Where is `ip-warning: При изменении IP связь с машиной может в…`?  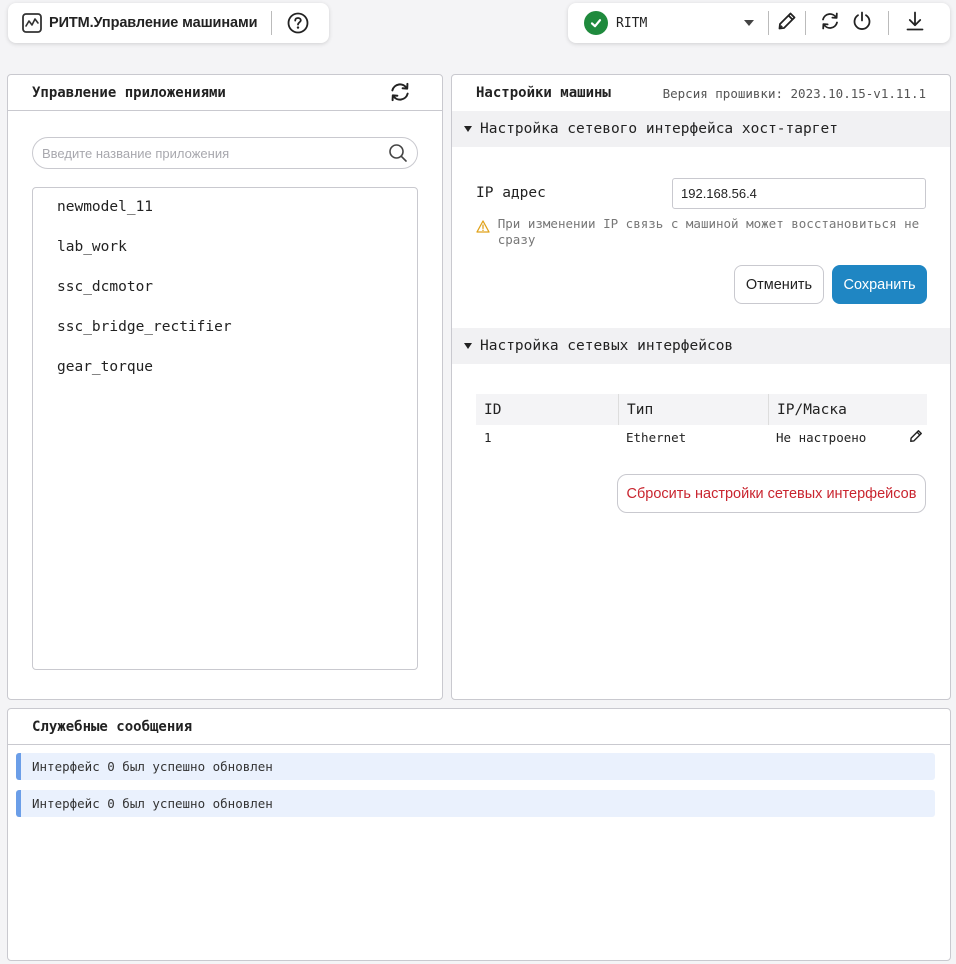
ip-warning: При изменении IP связь с машиной может в… is located at coordinates (702, 232).